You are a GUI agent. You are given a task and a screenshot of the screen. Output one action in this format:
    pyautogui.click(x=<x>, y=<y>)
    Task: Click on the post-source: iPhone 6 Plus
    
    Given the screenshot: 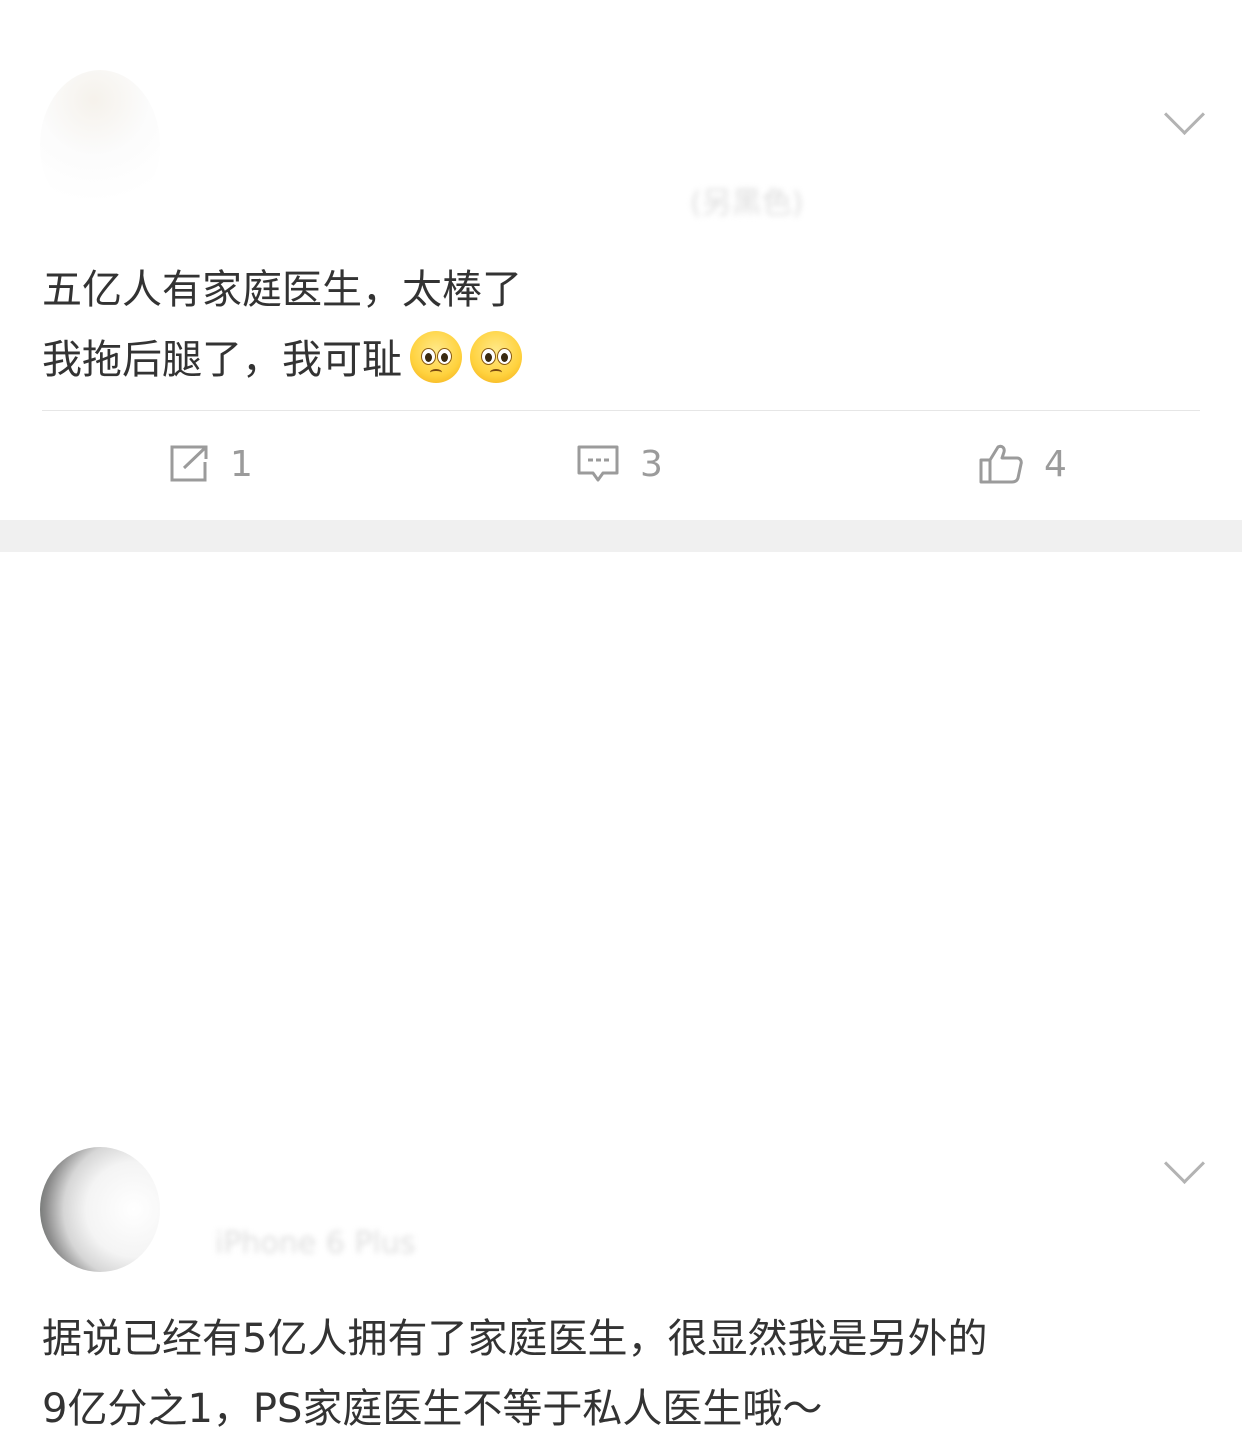 What is the action you would take?
    pyautogui.click(x=315, y=1243)
    